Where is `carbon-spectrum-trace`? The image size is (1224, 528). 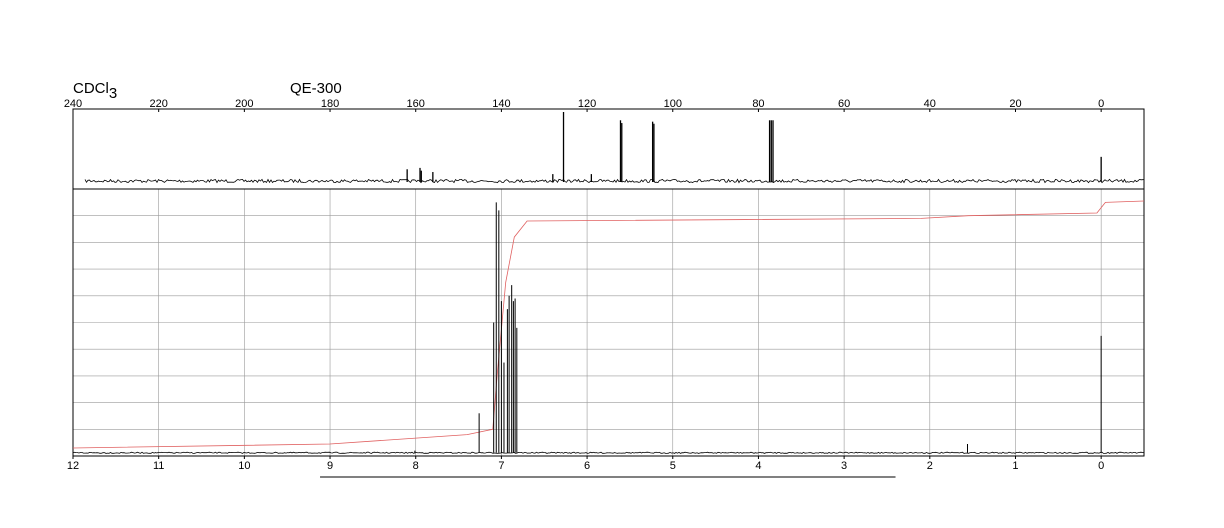
carbon-spectrum-trace is located at coordinates (614, 181).